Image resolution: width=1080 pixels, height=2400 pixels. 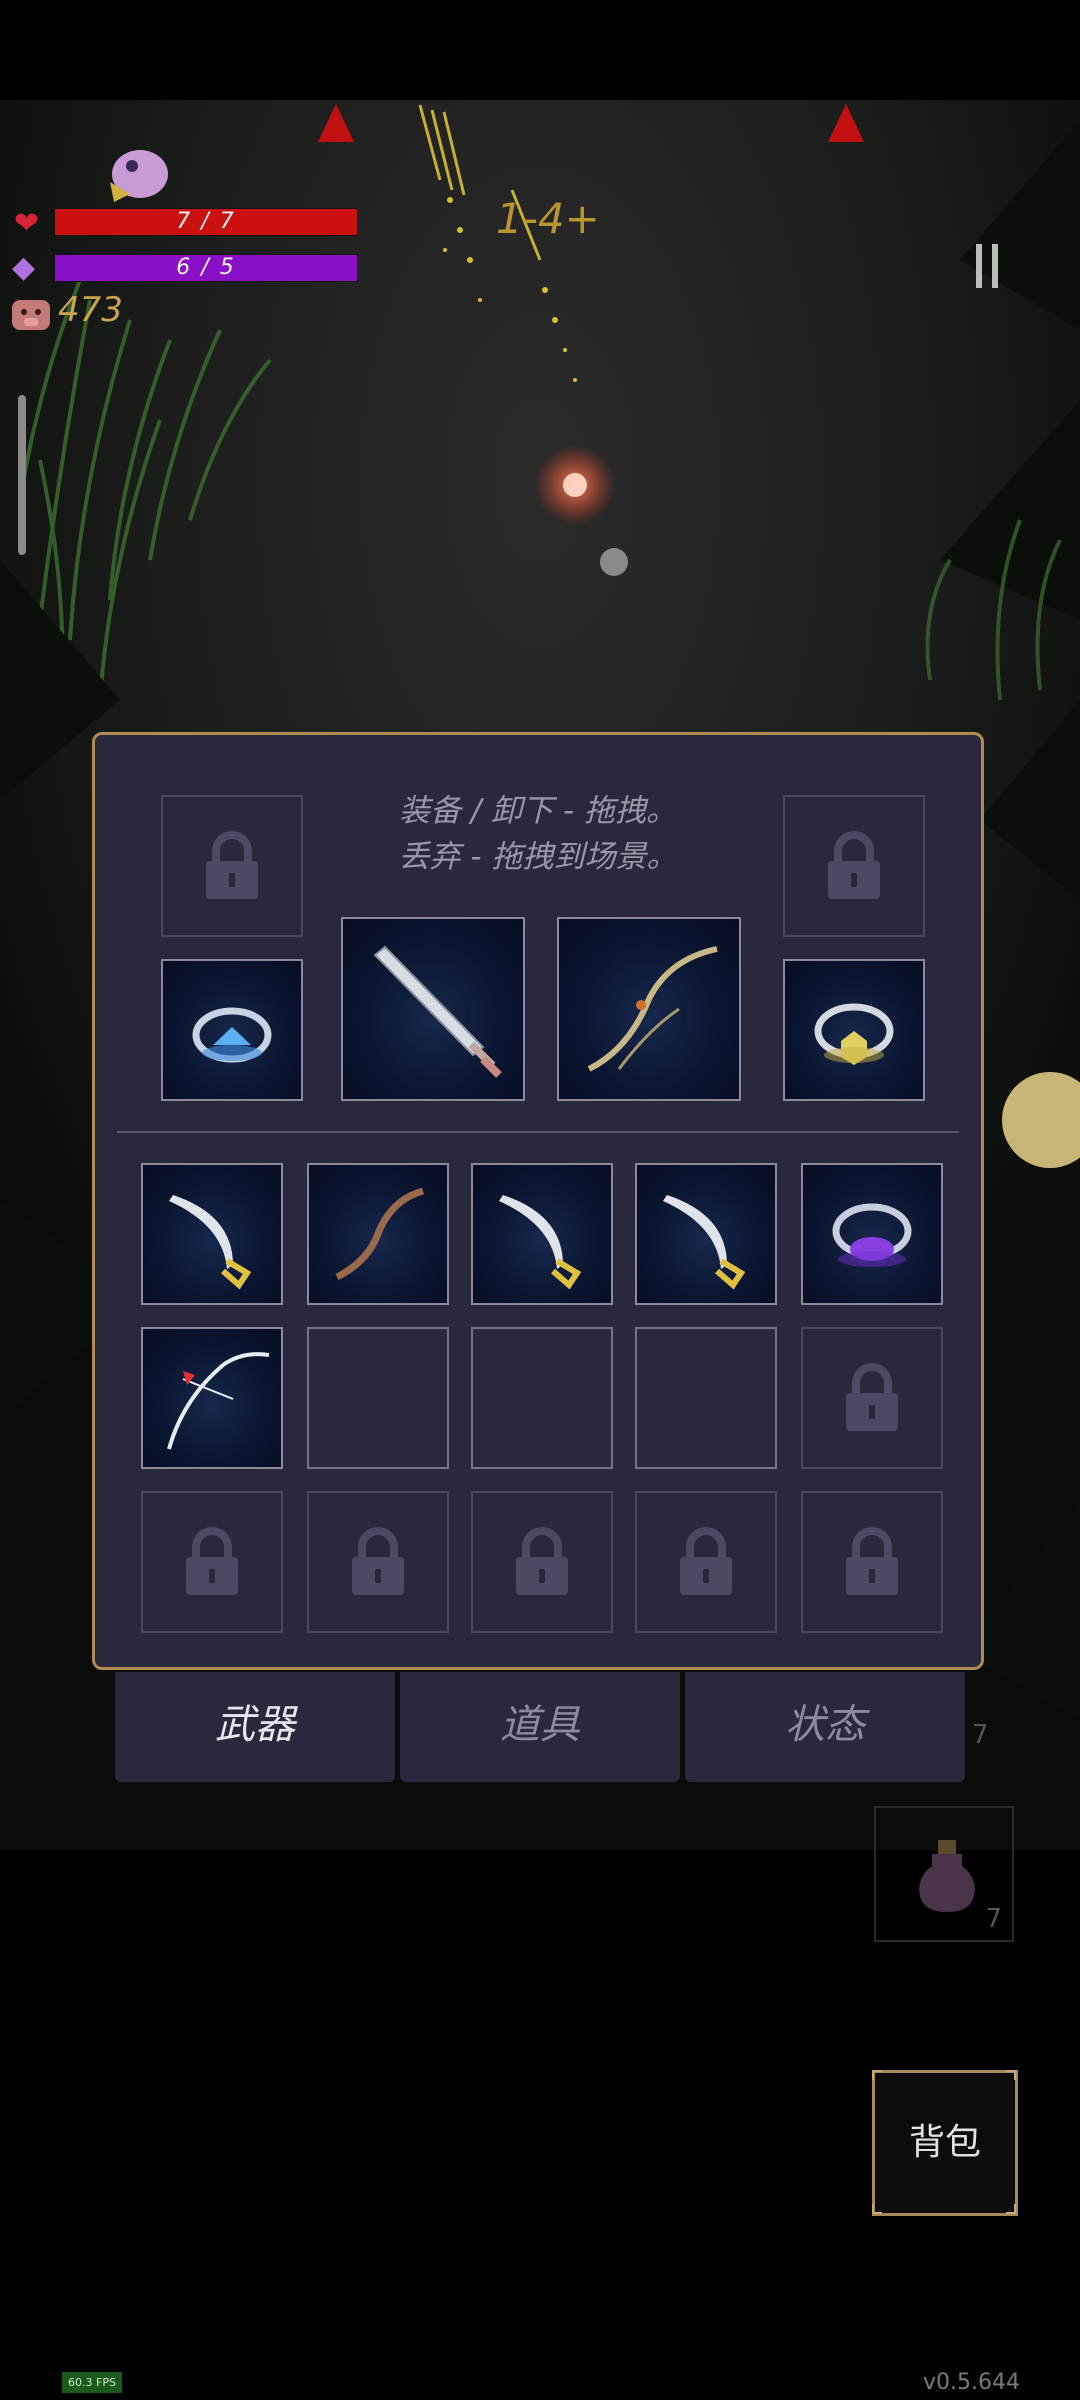 I want to click on health-bar: 7 / 7, so click(x=206, y=222).